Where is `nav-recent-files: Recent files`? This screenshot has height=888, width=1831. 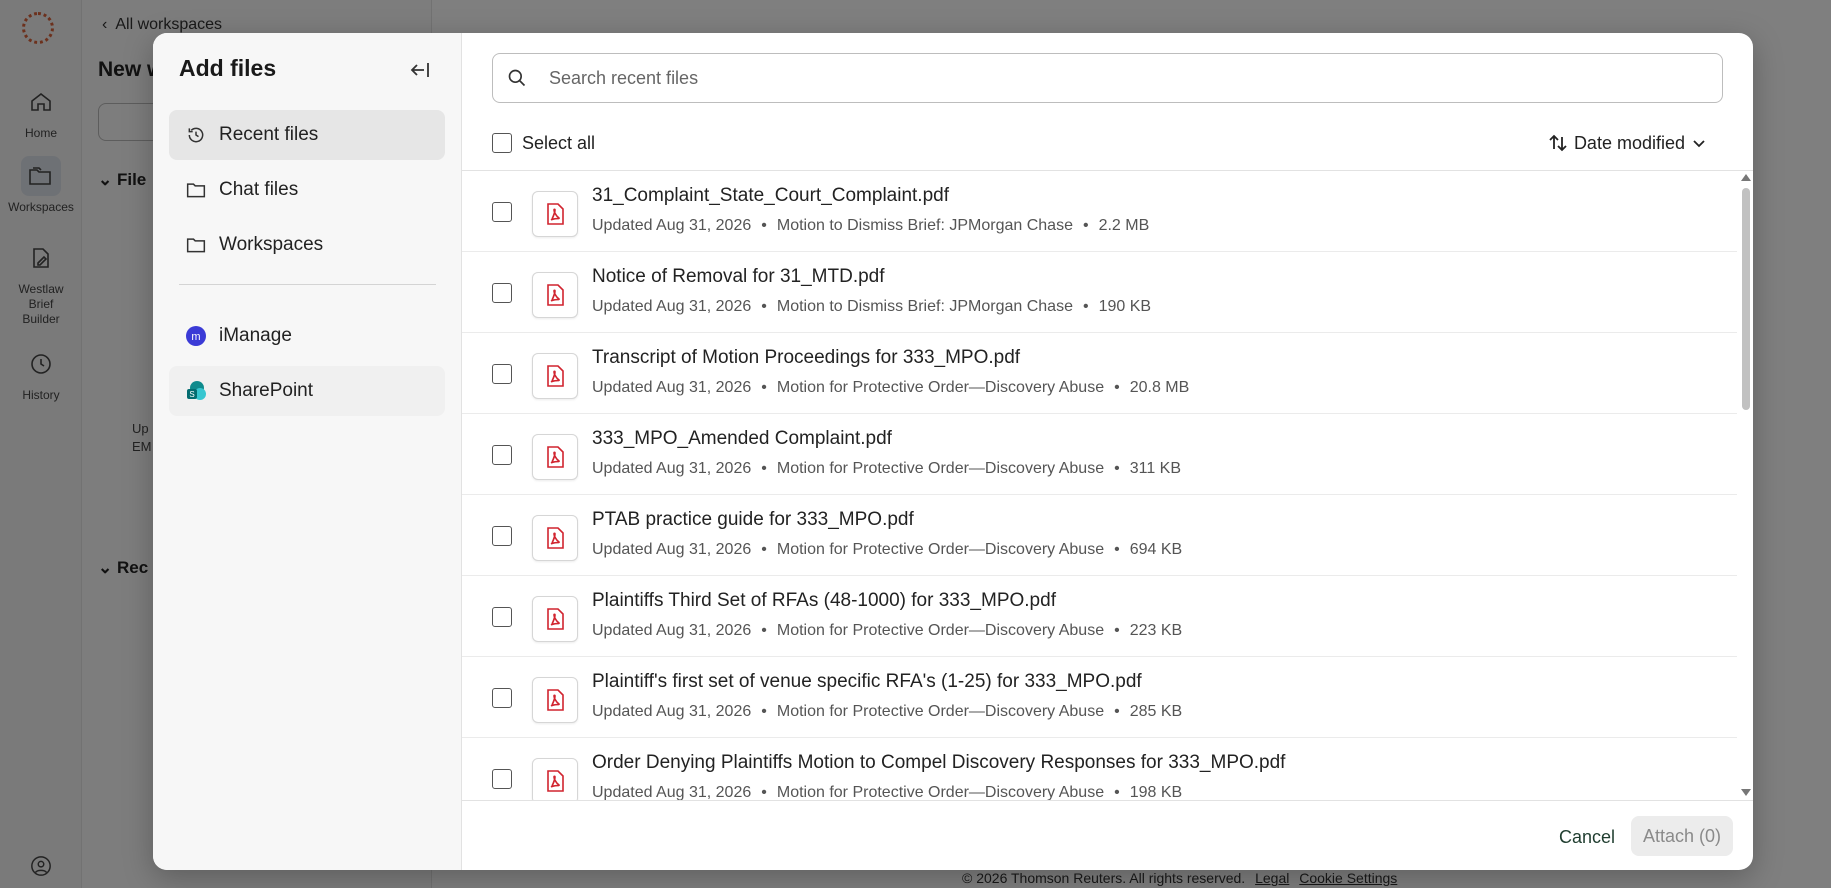
nav-recent-files: Recent files is located at coordinates (307, 135).